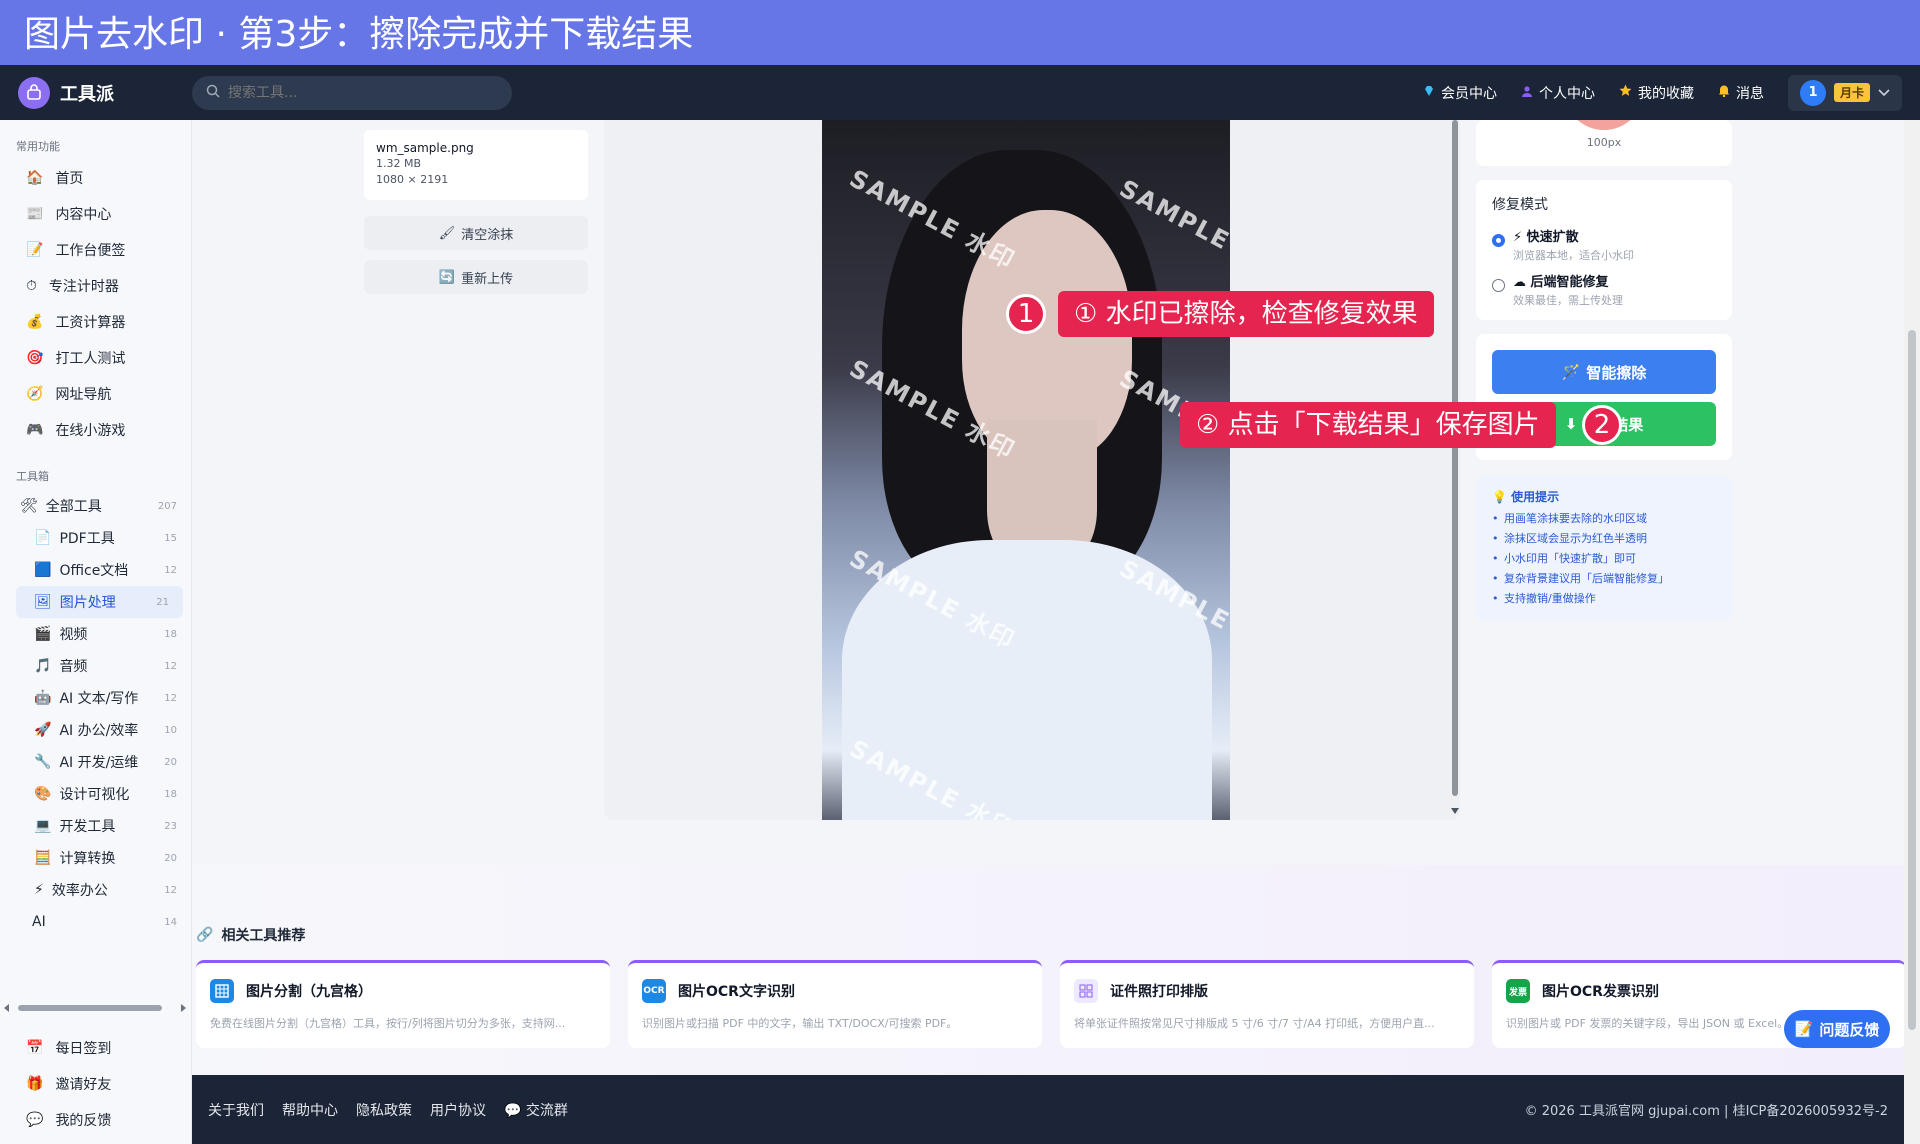 The width and height of the screenshot is (1920, 1144). What do you see at coordinates (95, 826) in the screenshot?
I see `sidebar-item-dev: 💻 开发工具 23` at bounding box center [95, 826].